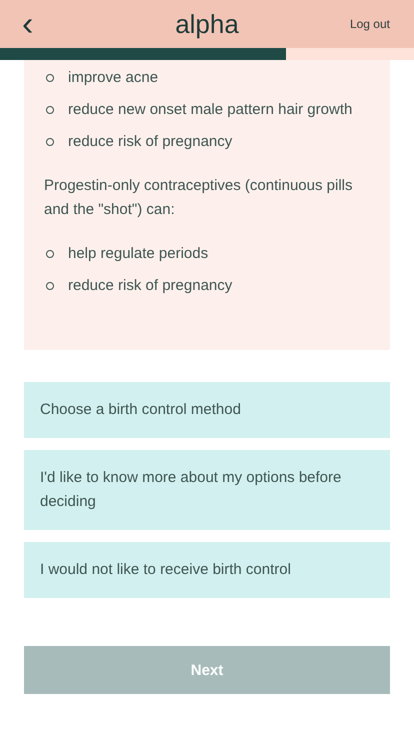 This screenshot has width=414, height=736. What do you see at coordinates (199, 198) in the screenshot?
I see `paragraph: Progestin-only contraceptives (continuous pills and the "shot") can:` at bounding box center [199, 198].